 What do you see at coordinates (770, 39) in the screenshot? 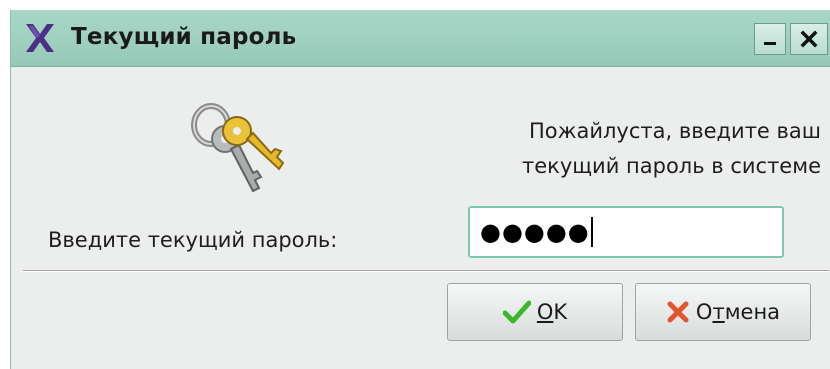
I see `minimize-button` at bounding box center [770, 39].